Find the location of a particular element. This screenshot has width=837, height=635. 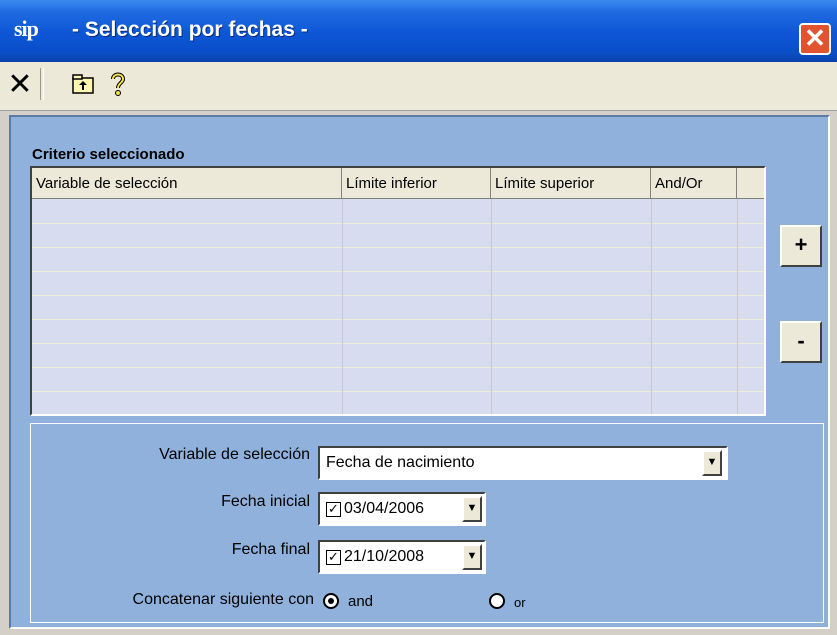

column-header-extra is located at coordinates (750, 183).